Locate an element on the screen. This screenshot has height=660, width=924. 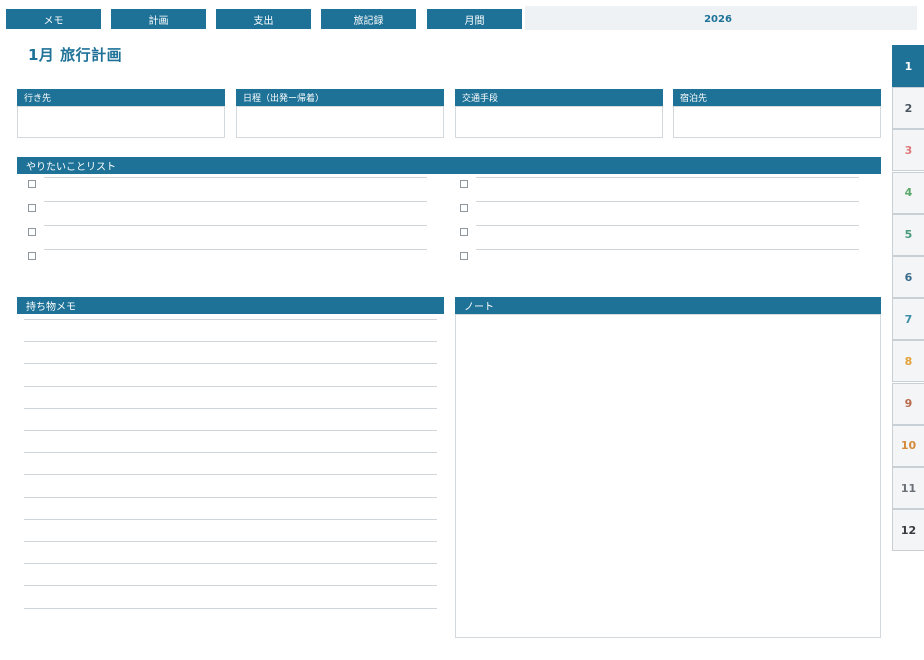
notes-header: ノート is located at coordinates (668, 305).